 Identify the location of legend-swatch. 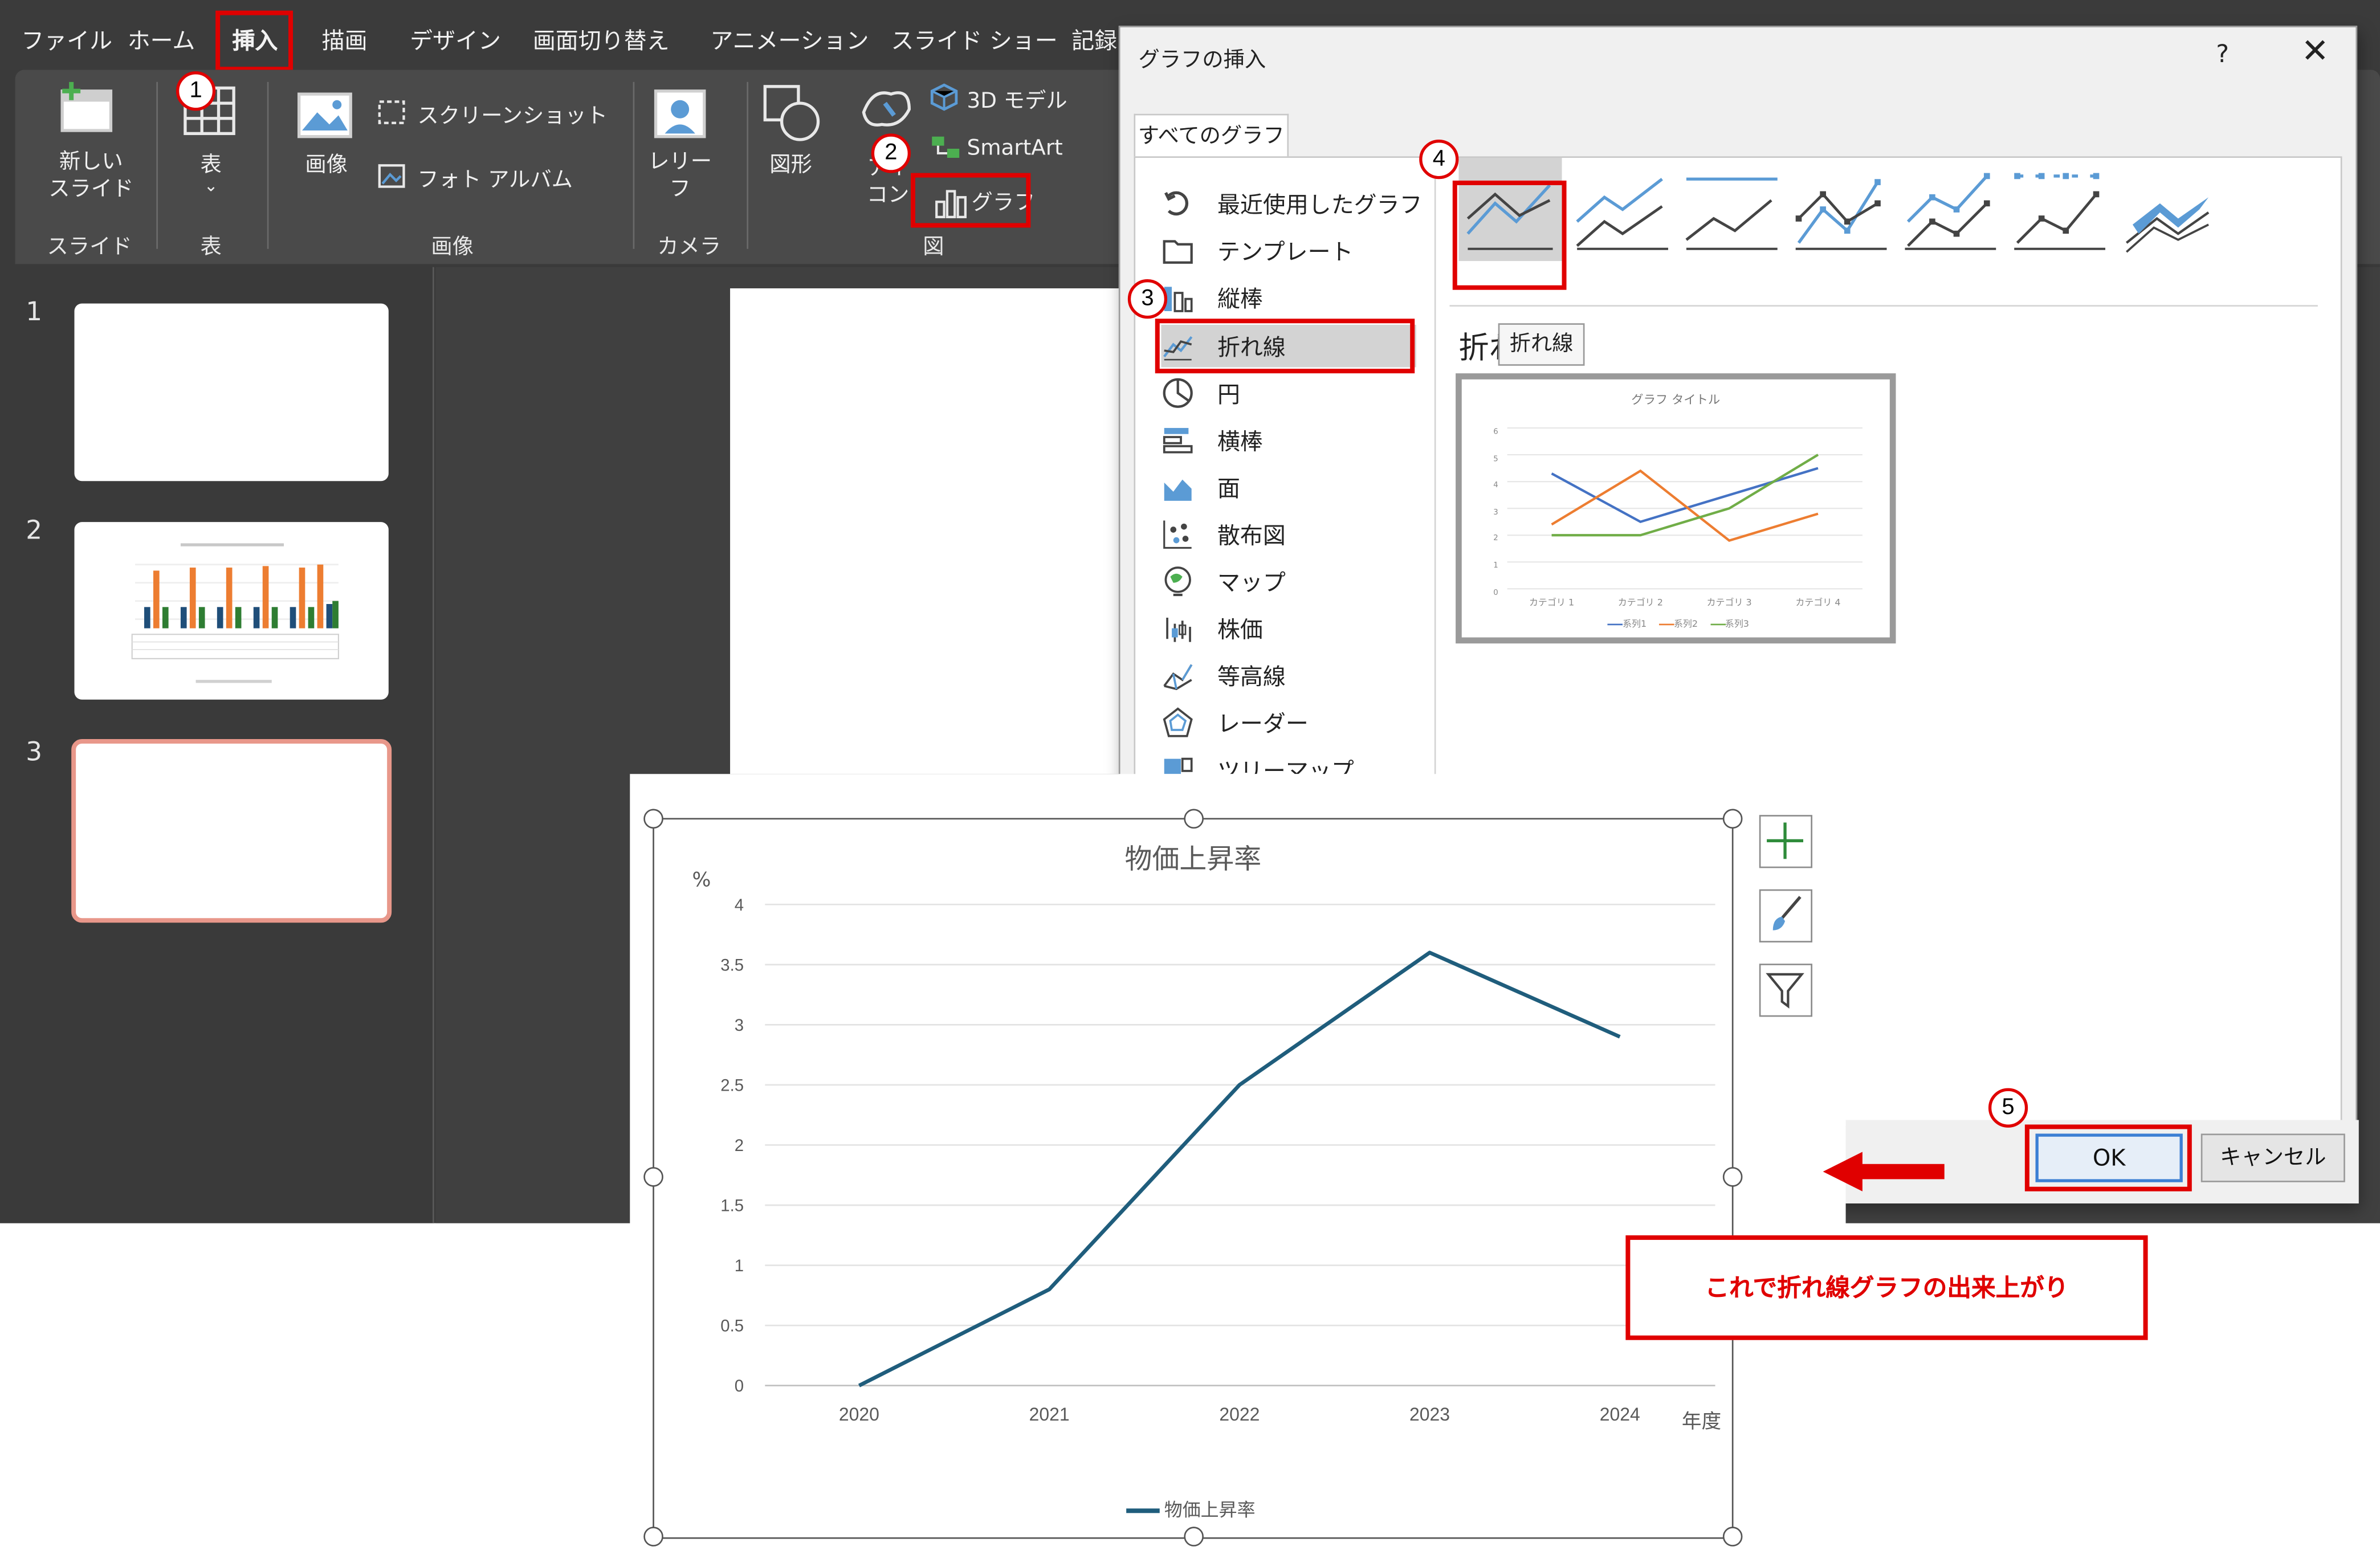
(1143, 1510).